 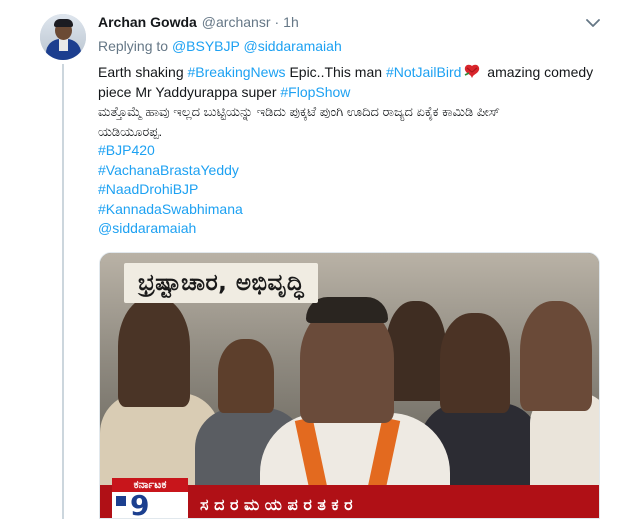 I want to click on replying-to: Replying to @BSYBJP @siddaramaiah, so click(x=220, y=46).